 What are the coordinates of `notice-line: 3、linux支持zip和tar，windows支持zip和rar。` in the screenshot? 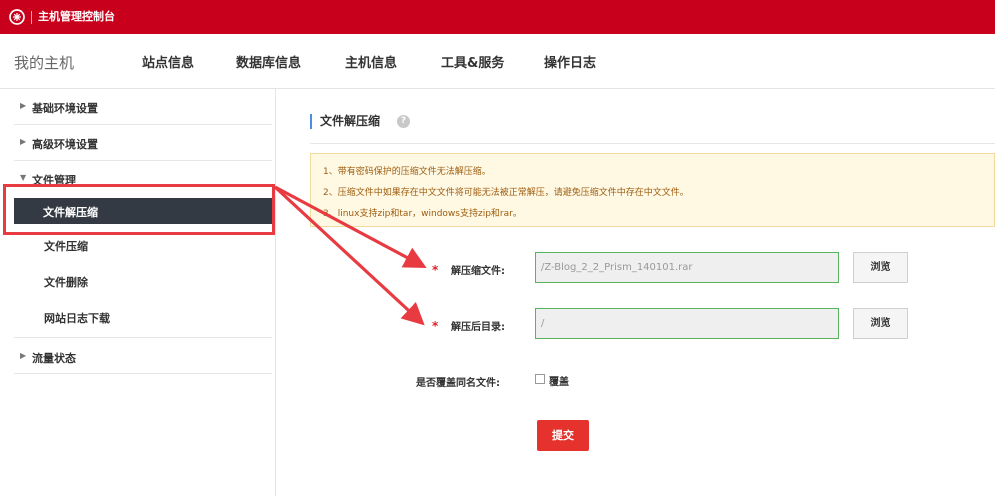 It's located at (422, 214).